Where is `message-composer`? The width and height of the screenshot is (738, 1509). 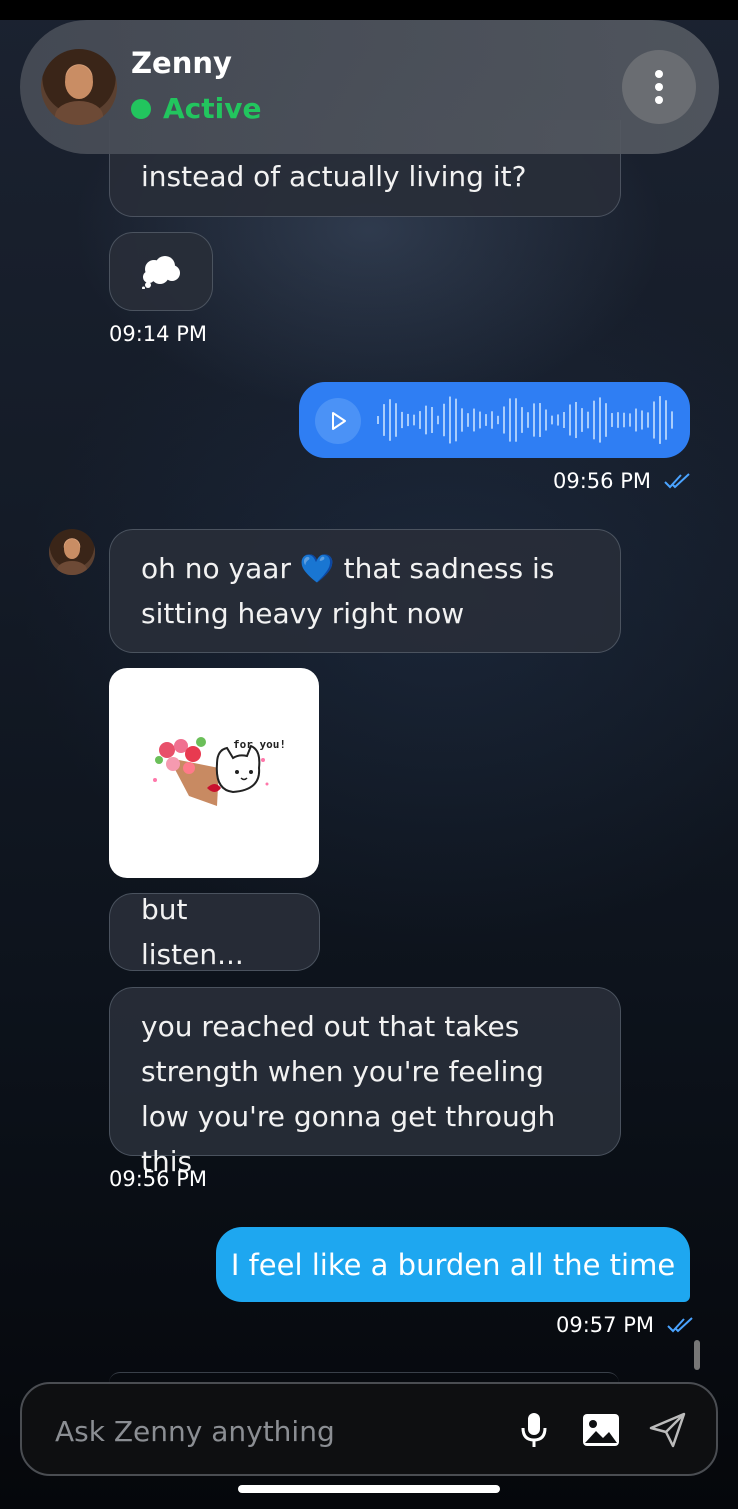
message-composer is located at coordinates (369, 1429).